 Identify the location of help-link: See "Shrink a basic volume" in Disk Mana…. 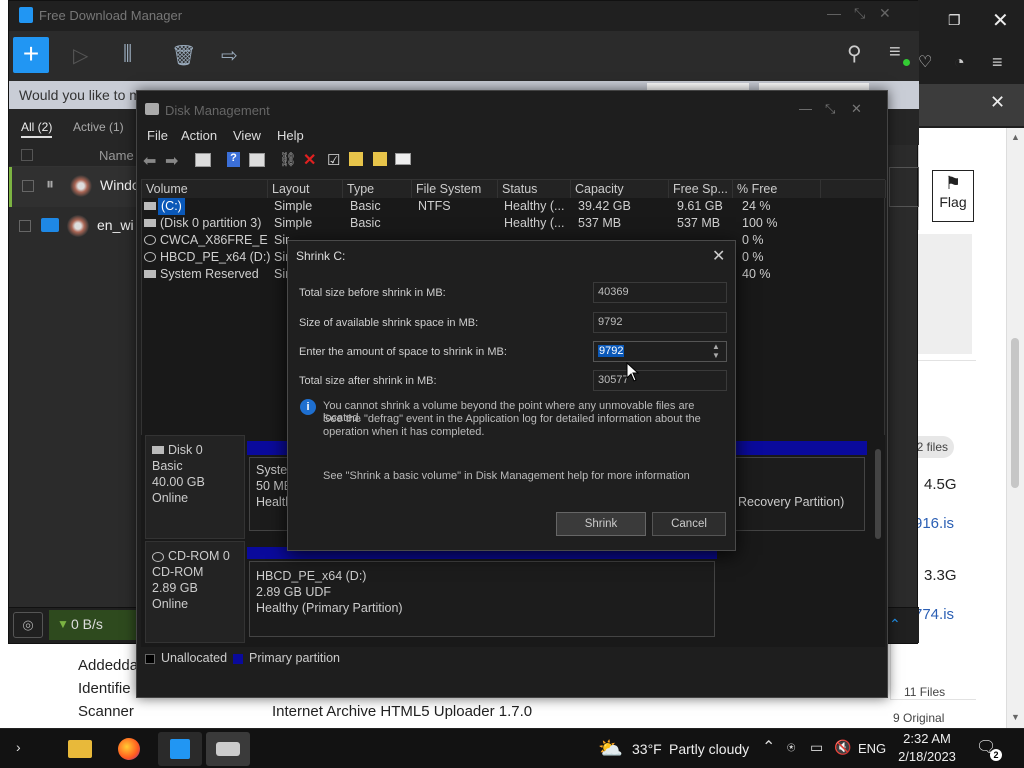
(506, 476).